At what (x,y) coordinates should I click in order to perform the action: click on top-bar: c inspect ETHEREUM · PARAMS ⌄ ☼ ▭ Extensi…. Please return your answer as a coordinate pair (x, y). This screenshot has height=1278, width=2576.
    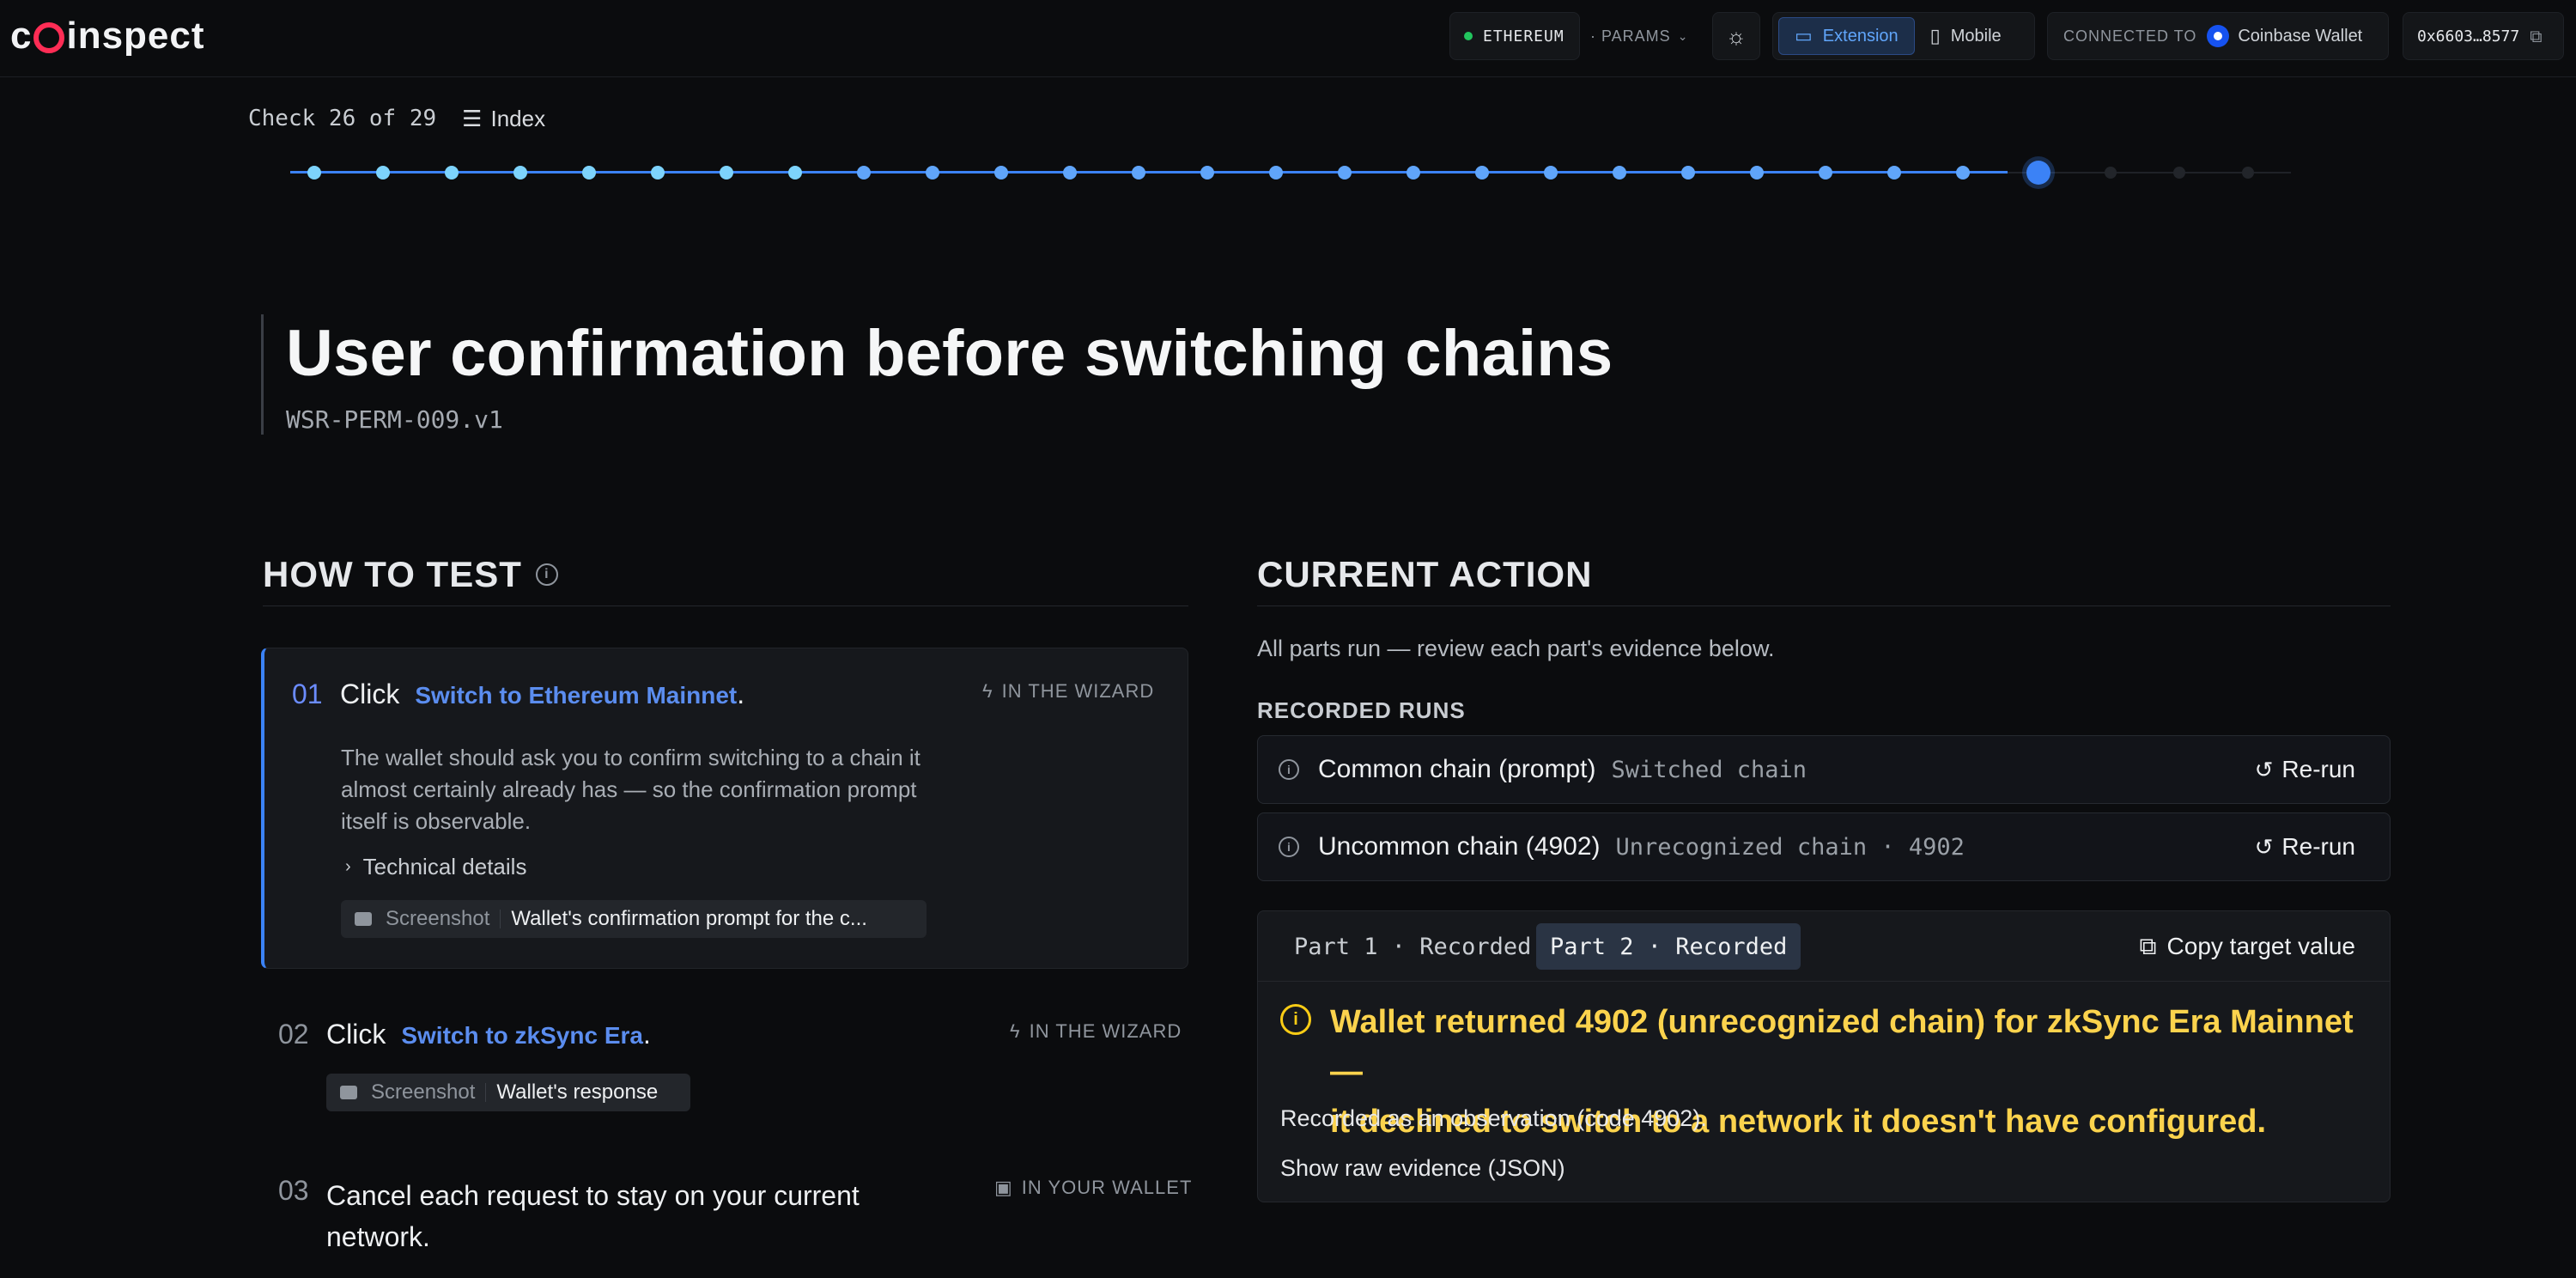
    Looking at the image, I should click on (1288, 38).